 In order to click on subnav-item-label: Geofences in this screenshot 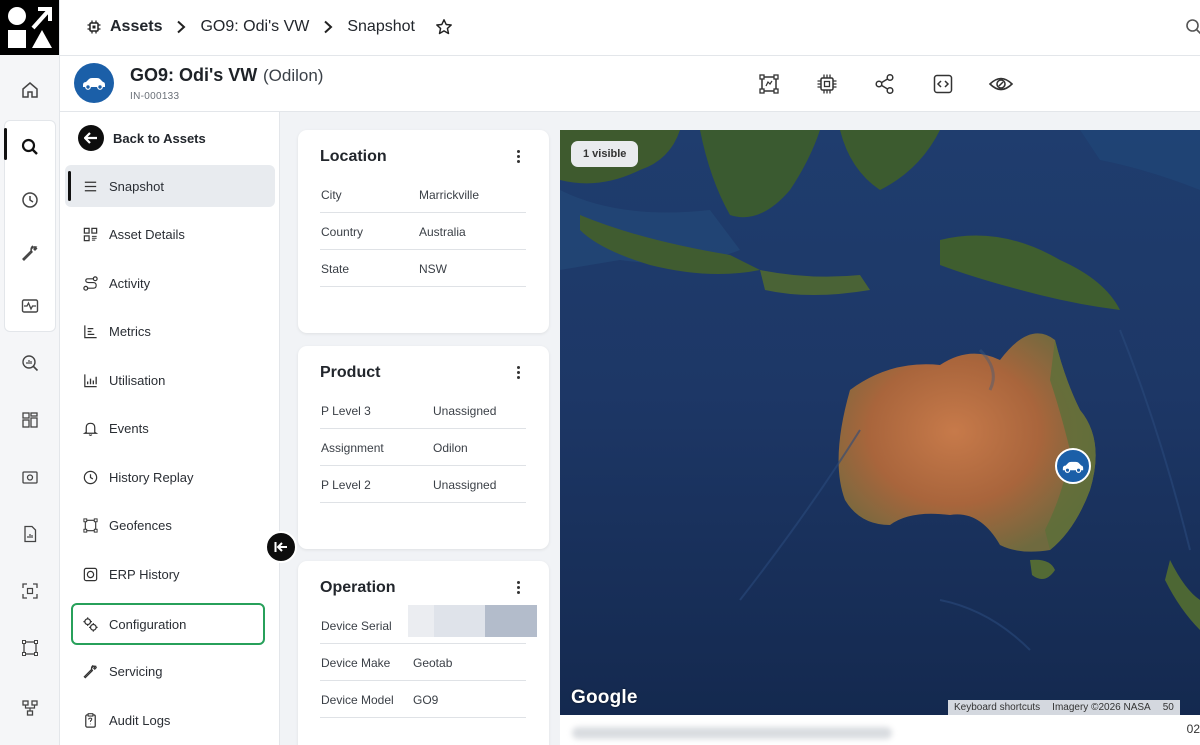, I will do `click(140, 525)`.